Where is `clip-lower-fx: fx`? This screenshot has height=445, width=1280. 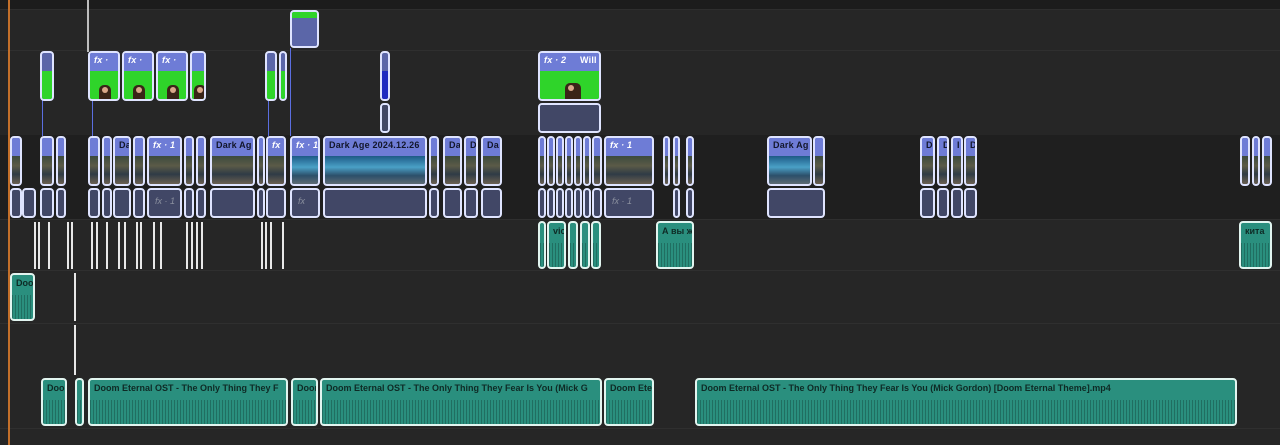 clip-lower-fx: fx is located at coordinates (305, 203).